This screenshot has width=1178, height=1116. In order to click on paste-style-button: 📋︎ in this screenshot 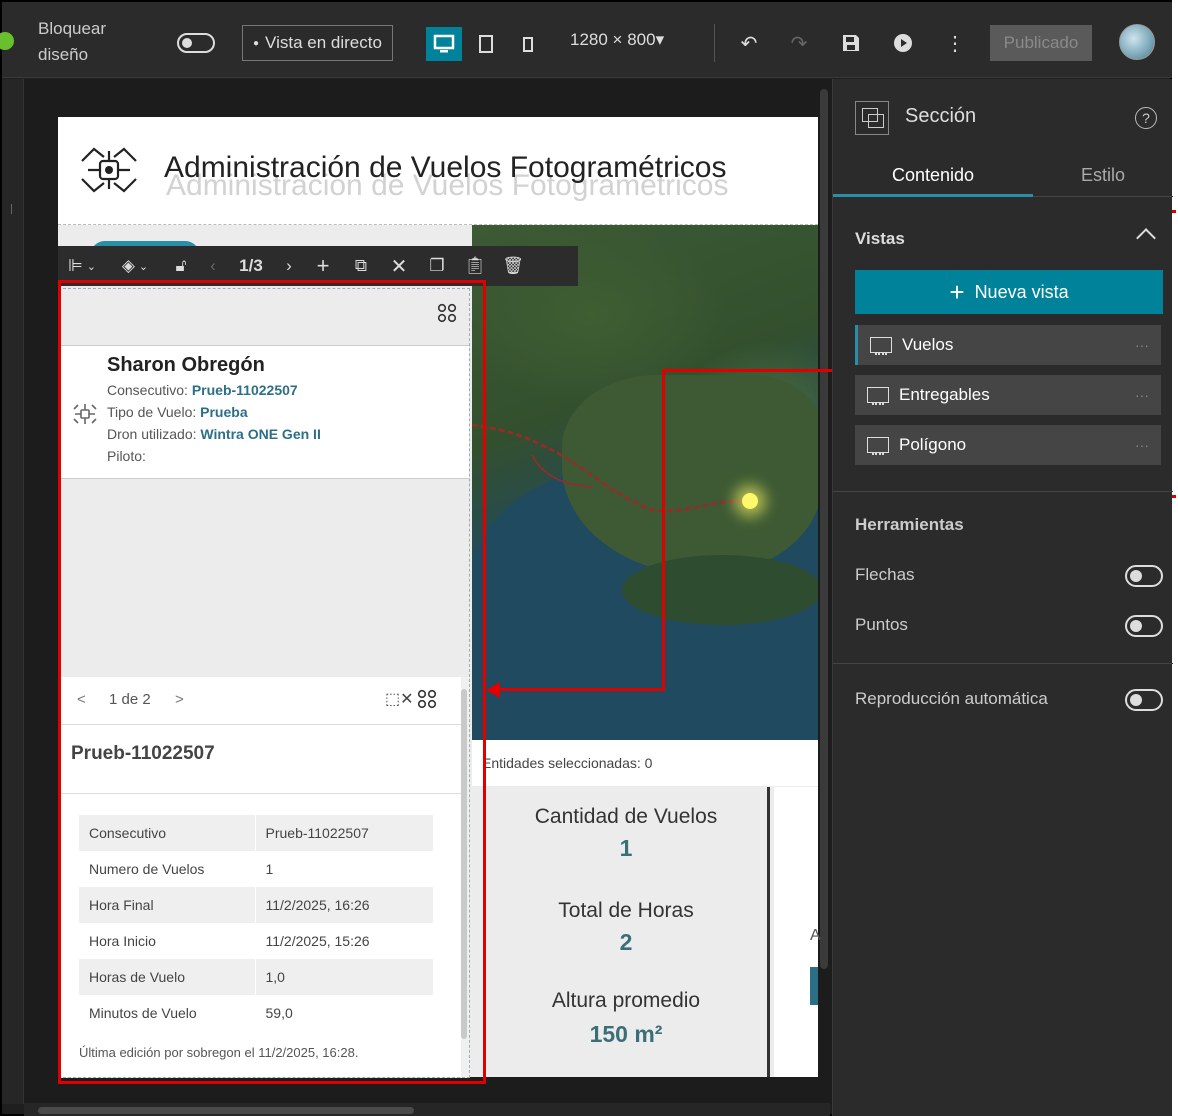, I will do `click(475, 266)`.